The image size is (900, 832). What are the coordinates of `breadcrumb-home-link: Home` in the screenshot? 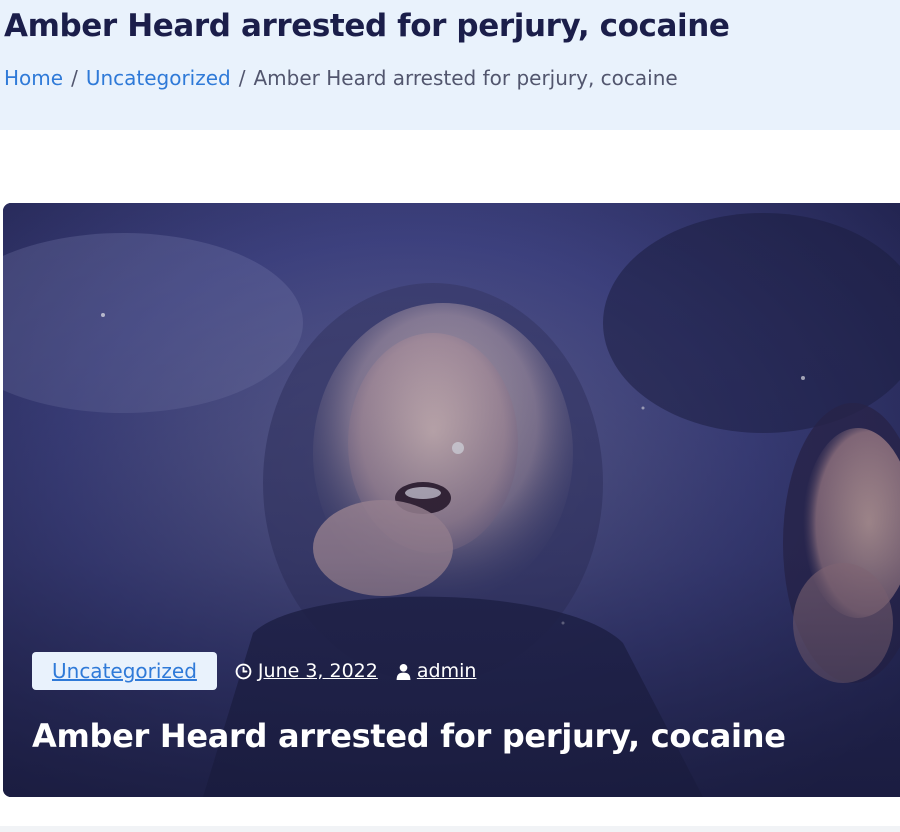 It's located at (33, 78).